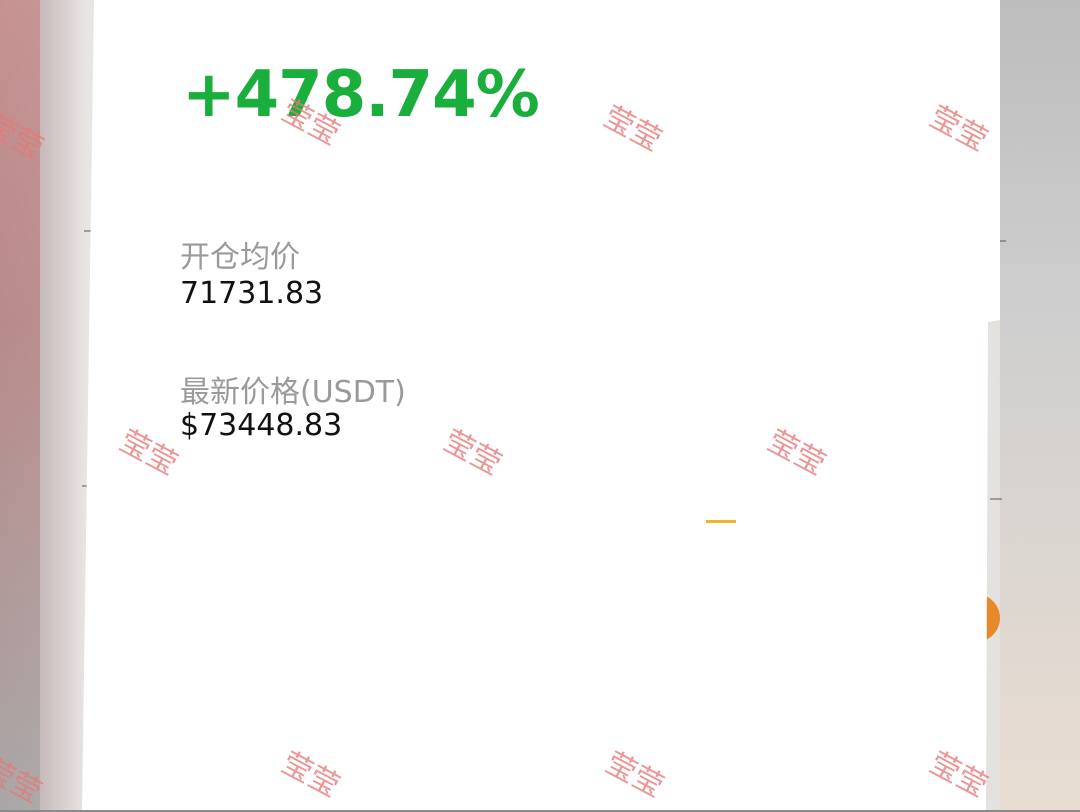 The height and width of the screenshot is (812, 1080). I want to click on latest-price-value: $73448.83, so click(261, 425).